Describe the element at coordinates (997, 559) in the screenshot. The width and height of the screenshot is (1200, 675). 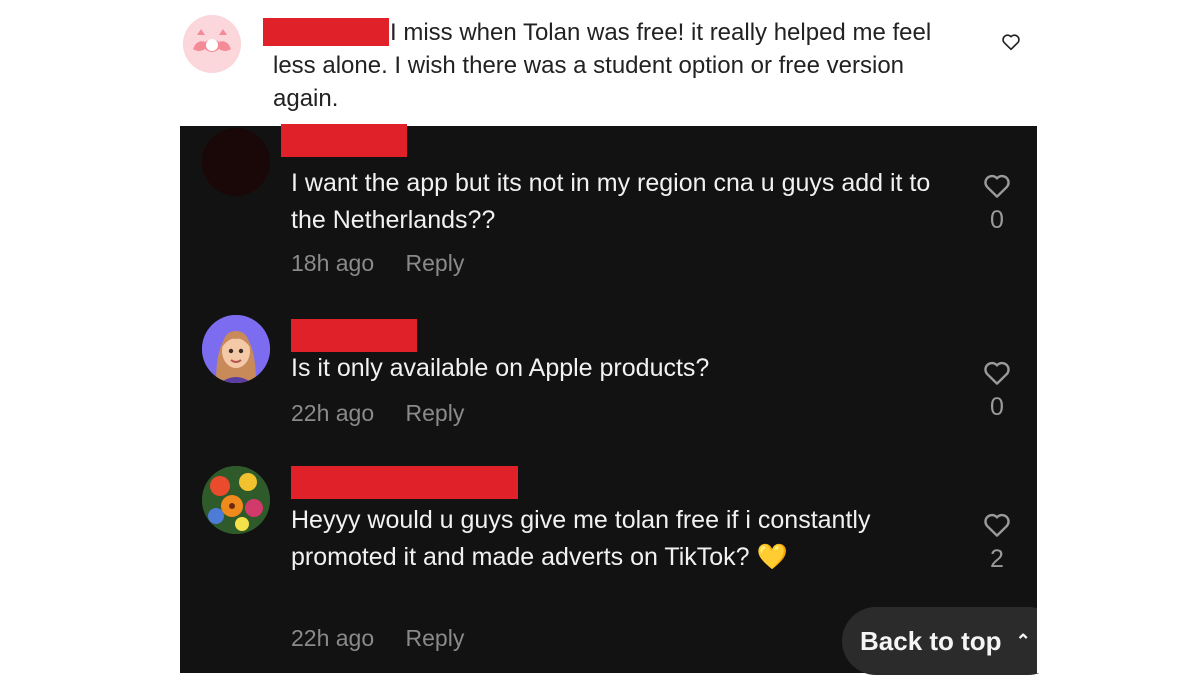
I see `like-count: 2` at that location.